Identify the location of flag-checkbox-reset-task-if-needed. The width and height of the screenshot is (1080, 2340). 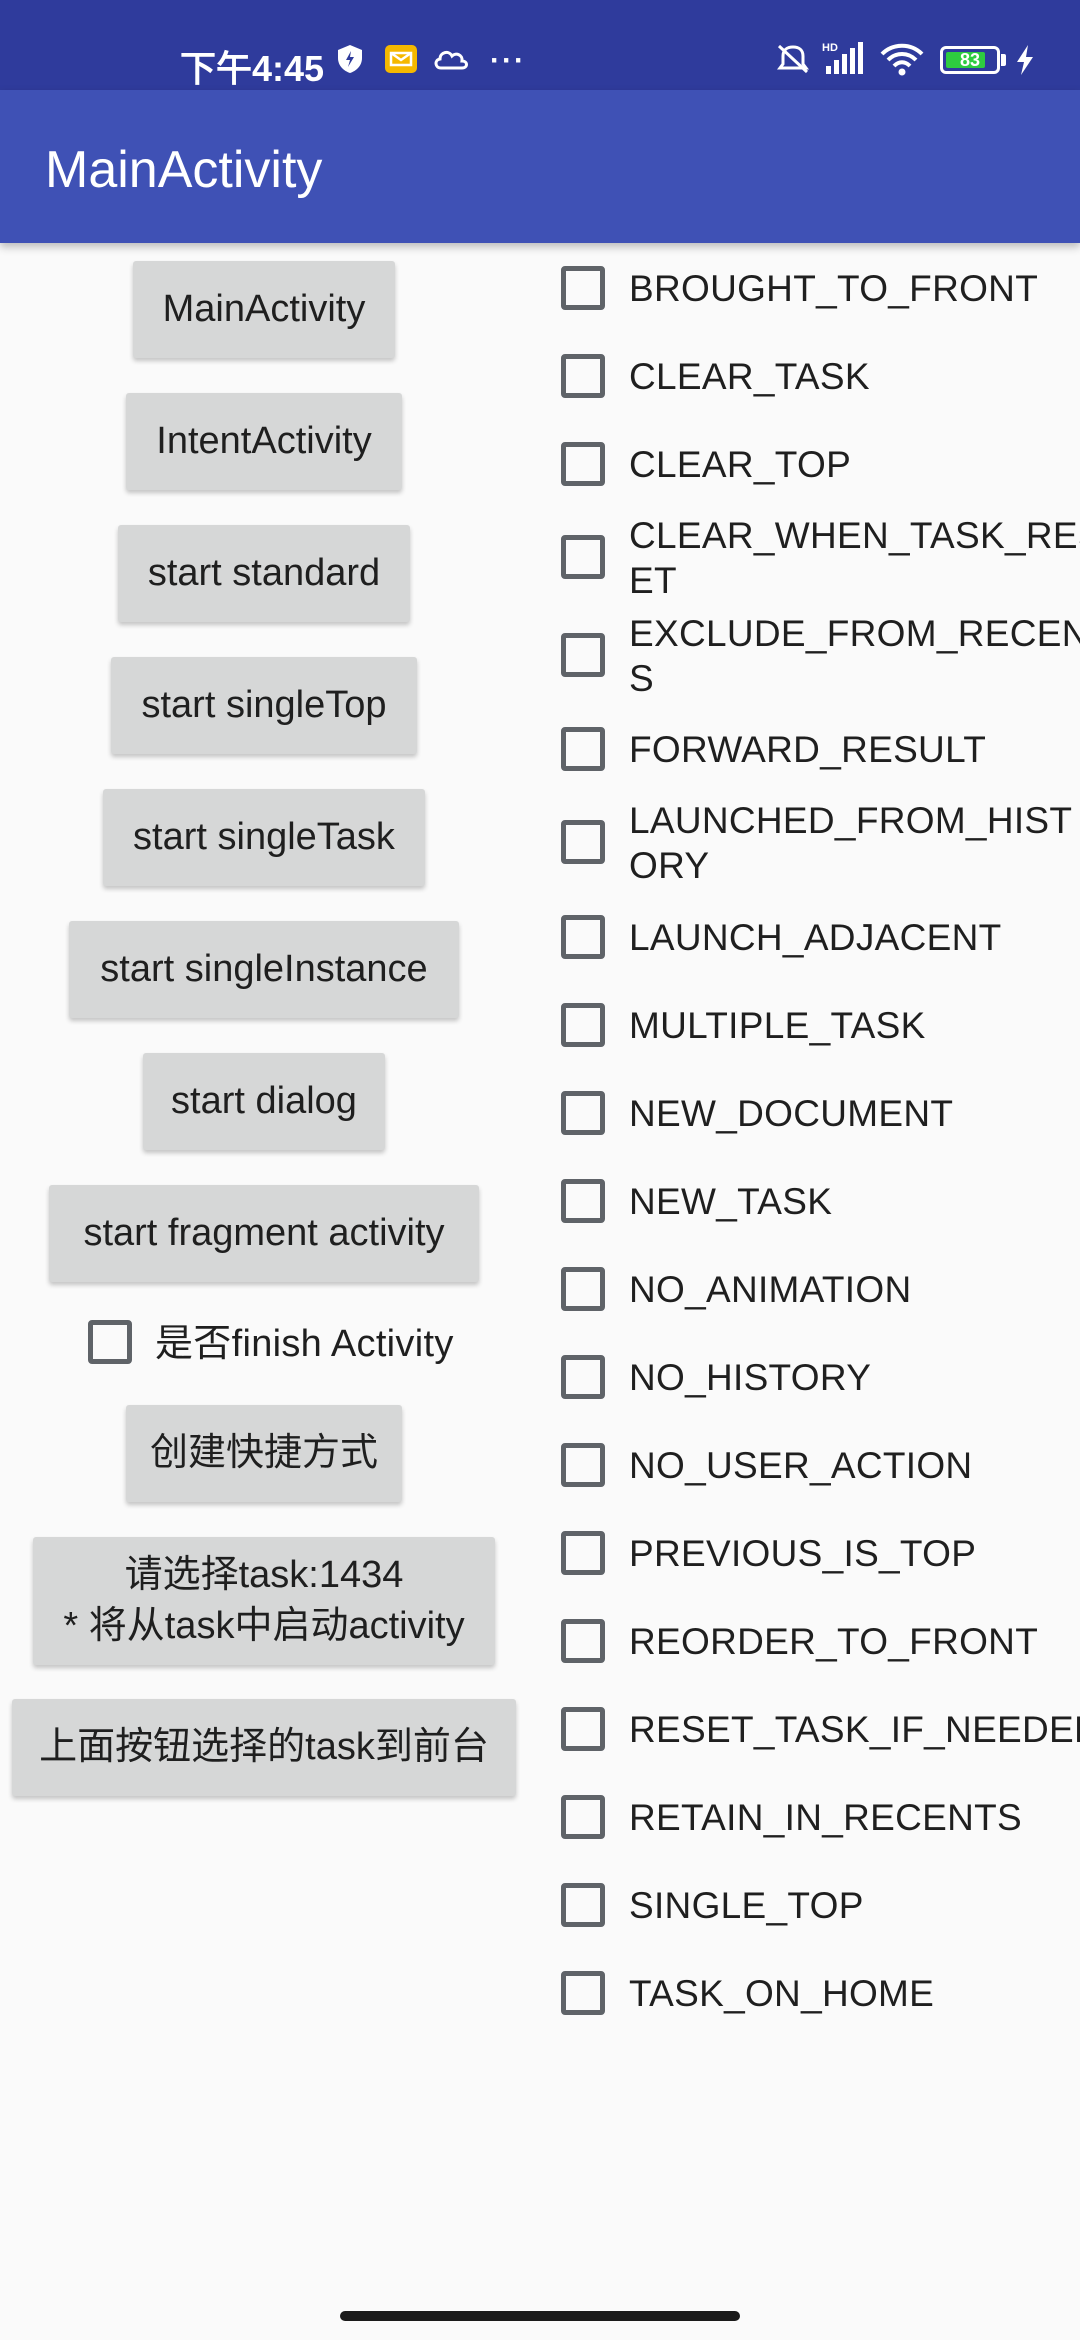
(583, 1729).